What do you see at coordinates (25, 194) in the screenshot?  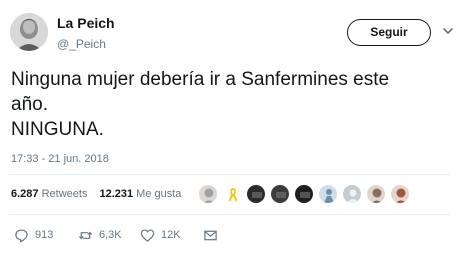 I see `retweets-count: 6.287` at bounding box center [25, 194].